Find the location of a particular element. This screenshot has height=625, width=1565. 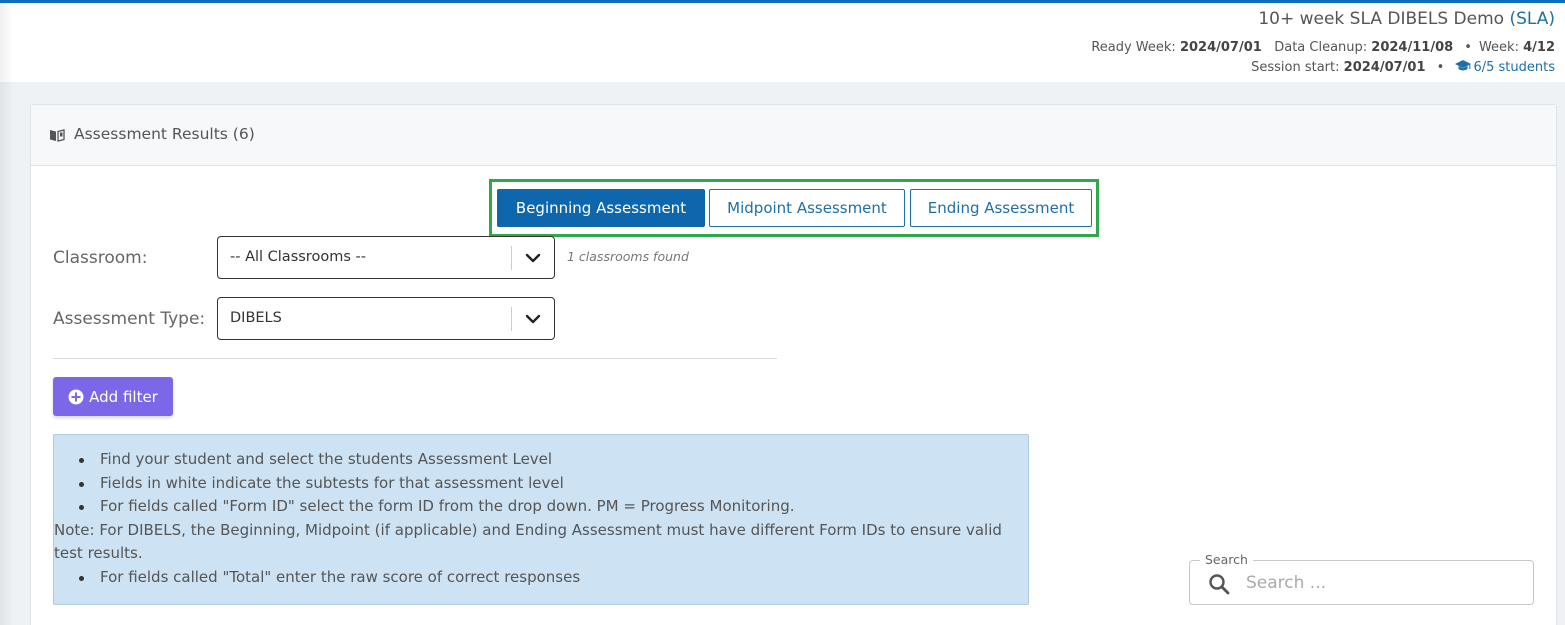

session-info: Session start: 2024/07/01 • 6/5 students is located at coordinates (1403, 67).